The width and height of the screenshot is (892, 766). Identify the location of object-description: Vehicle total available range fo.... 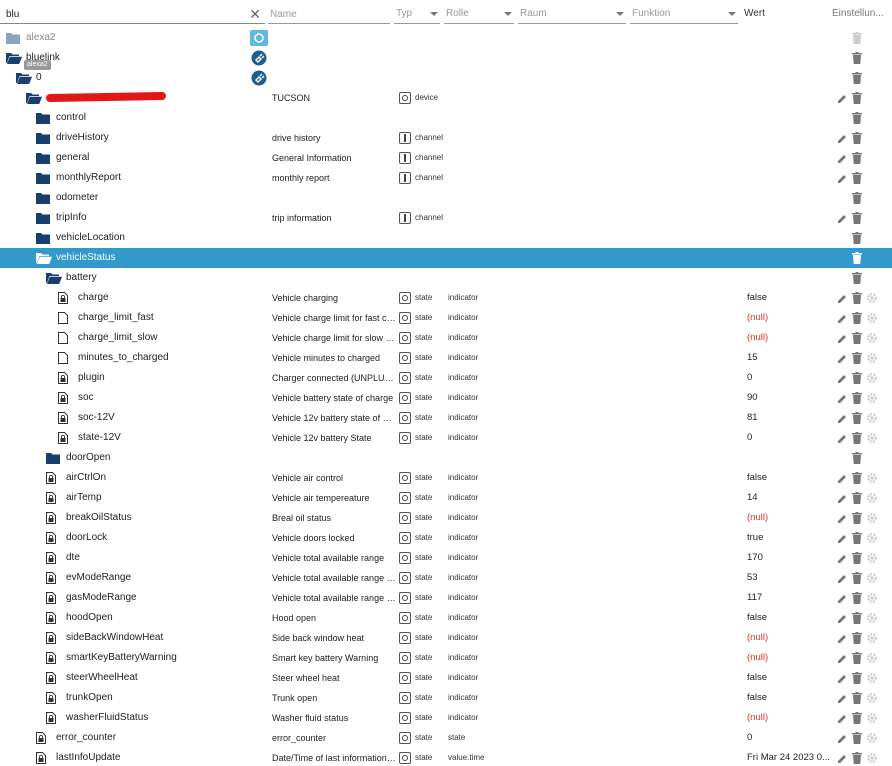
(334, 578).